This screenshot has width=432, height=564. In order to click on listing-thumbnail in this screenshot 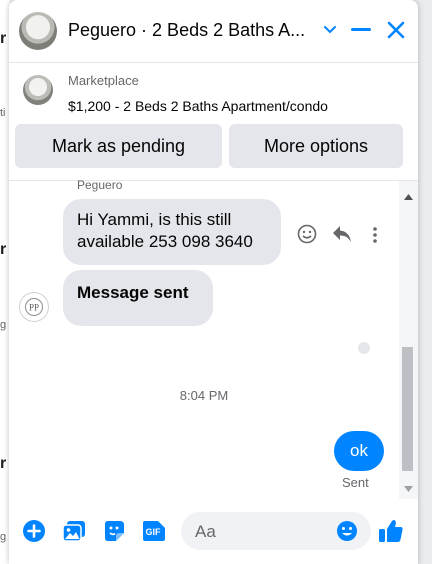, I will do `click(38, 90)`.